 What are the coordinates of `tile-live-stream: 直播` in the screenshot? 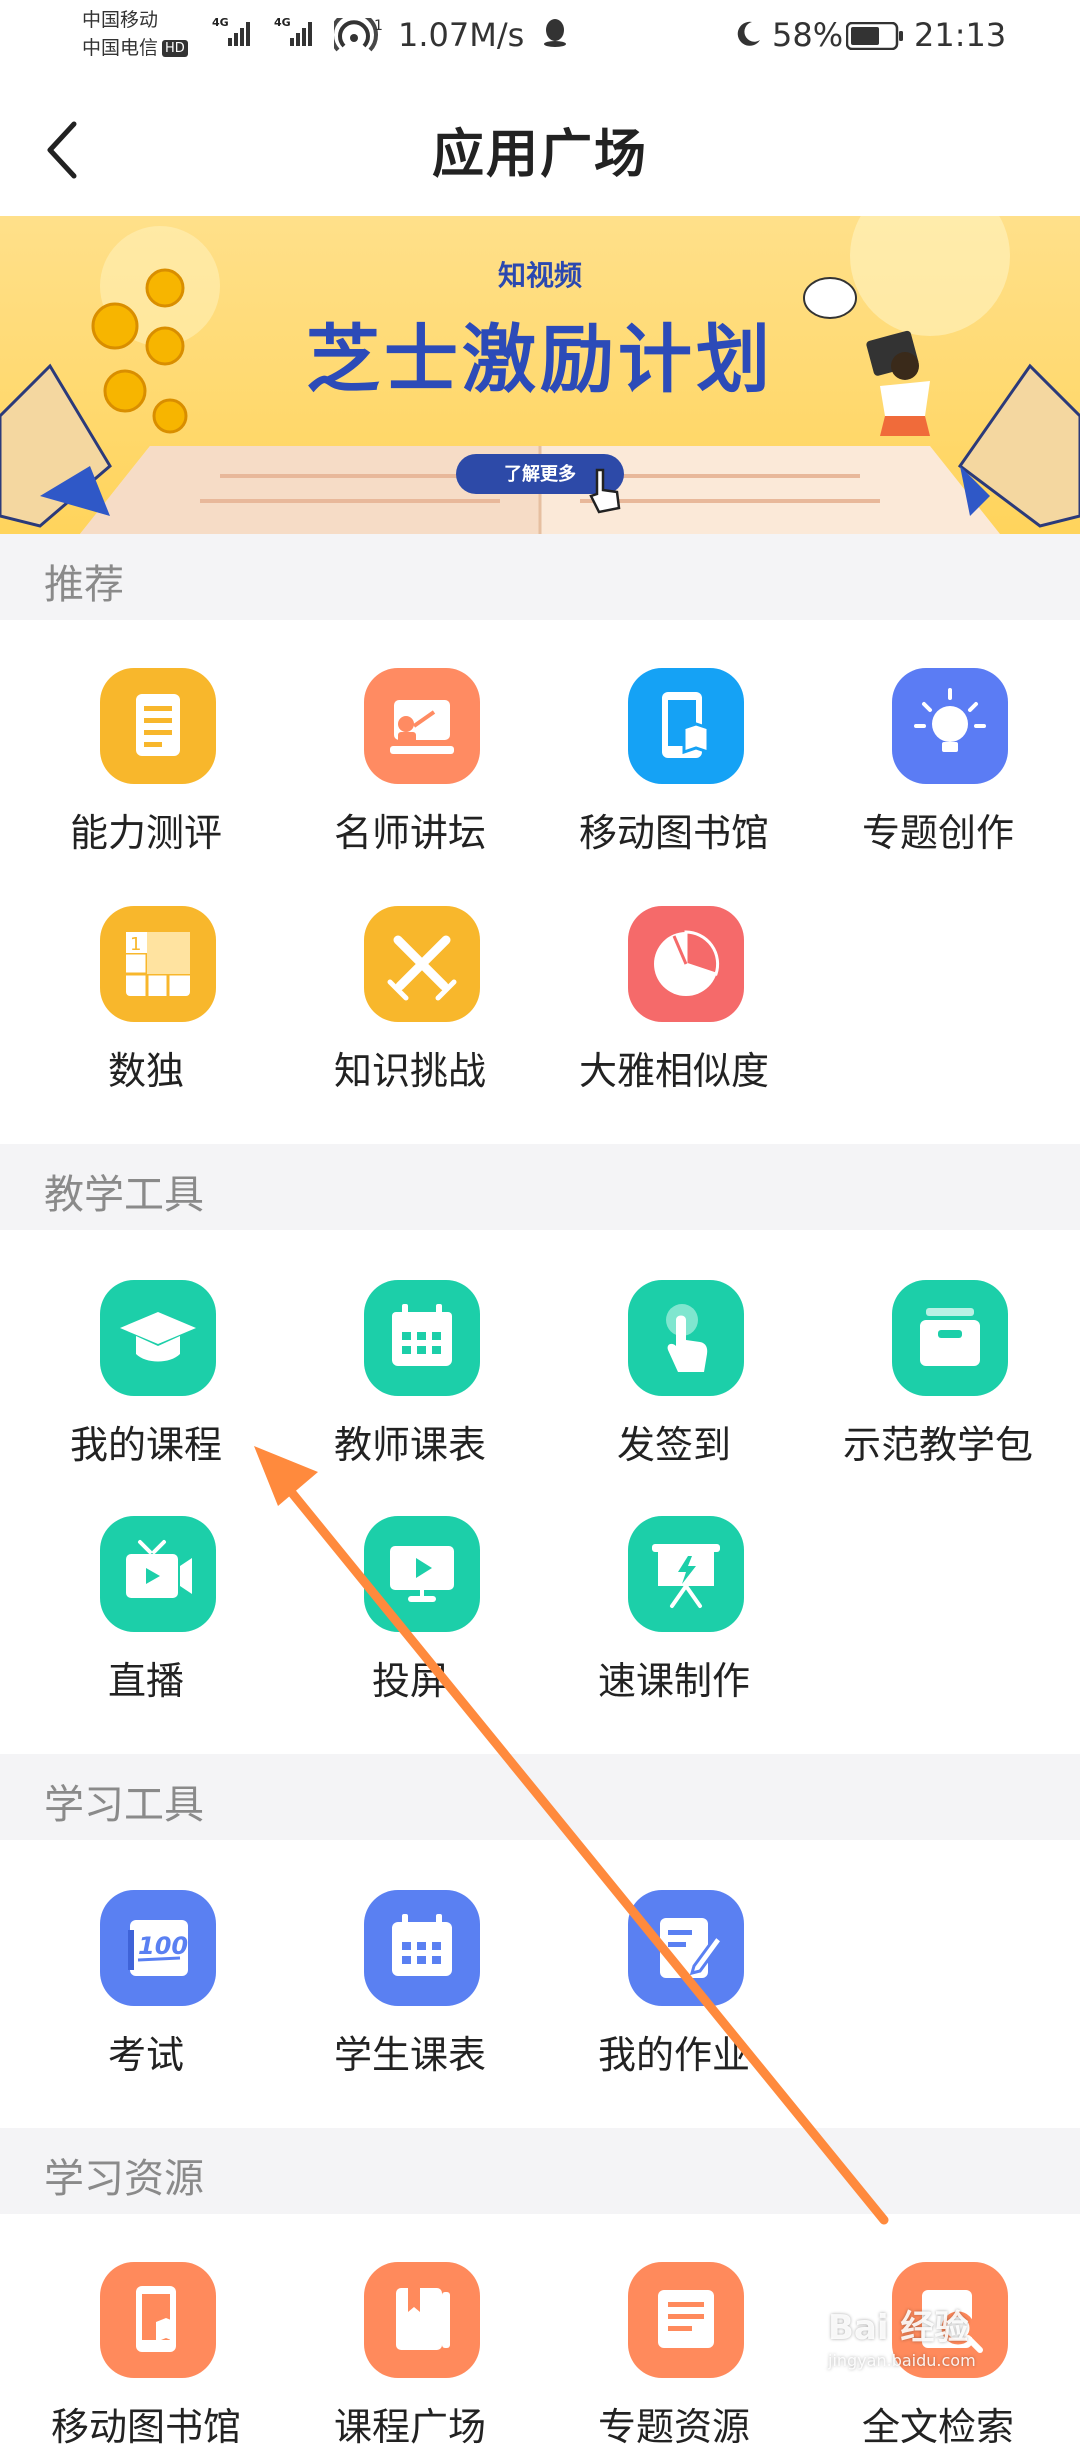 It's located at (146, 1616).